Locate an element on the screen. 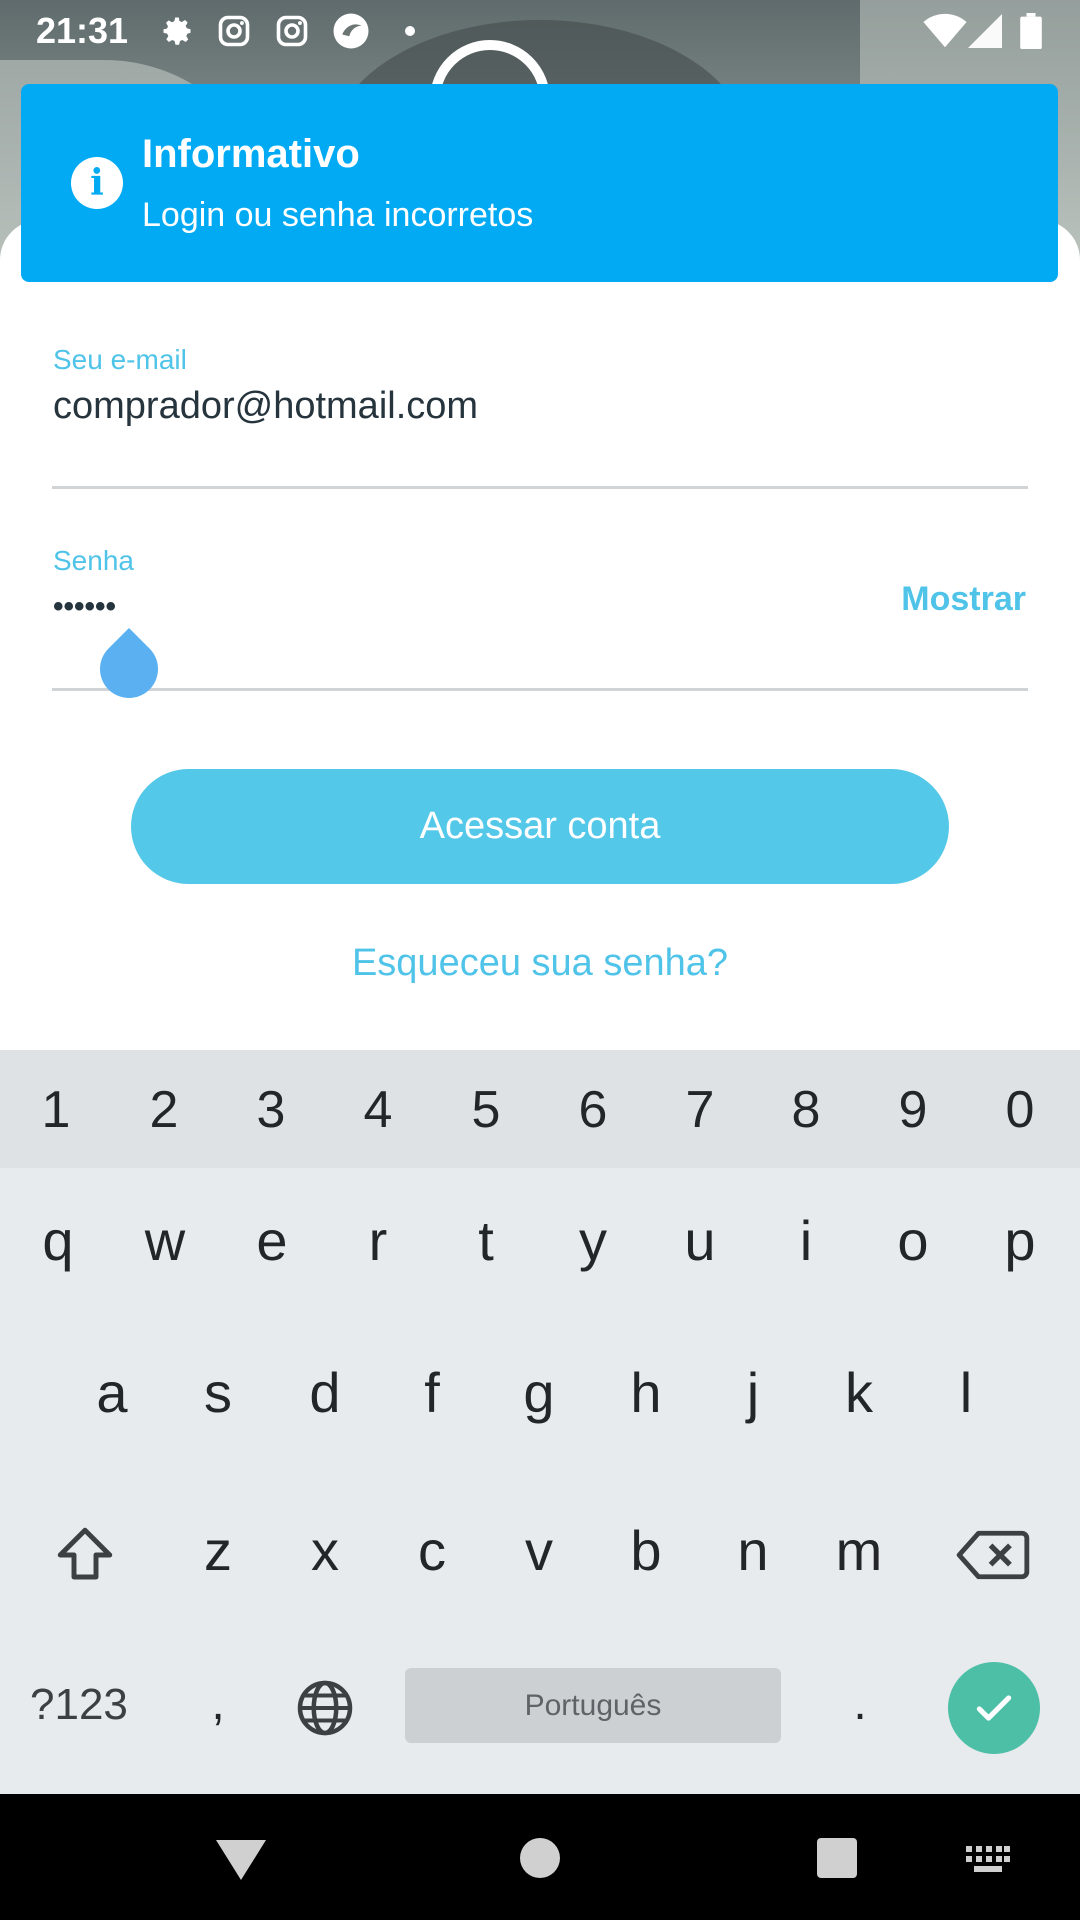 This screenshot has height=1920, width=1080. key-n: n is located at coordinates (753, 1550).